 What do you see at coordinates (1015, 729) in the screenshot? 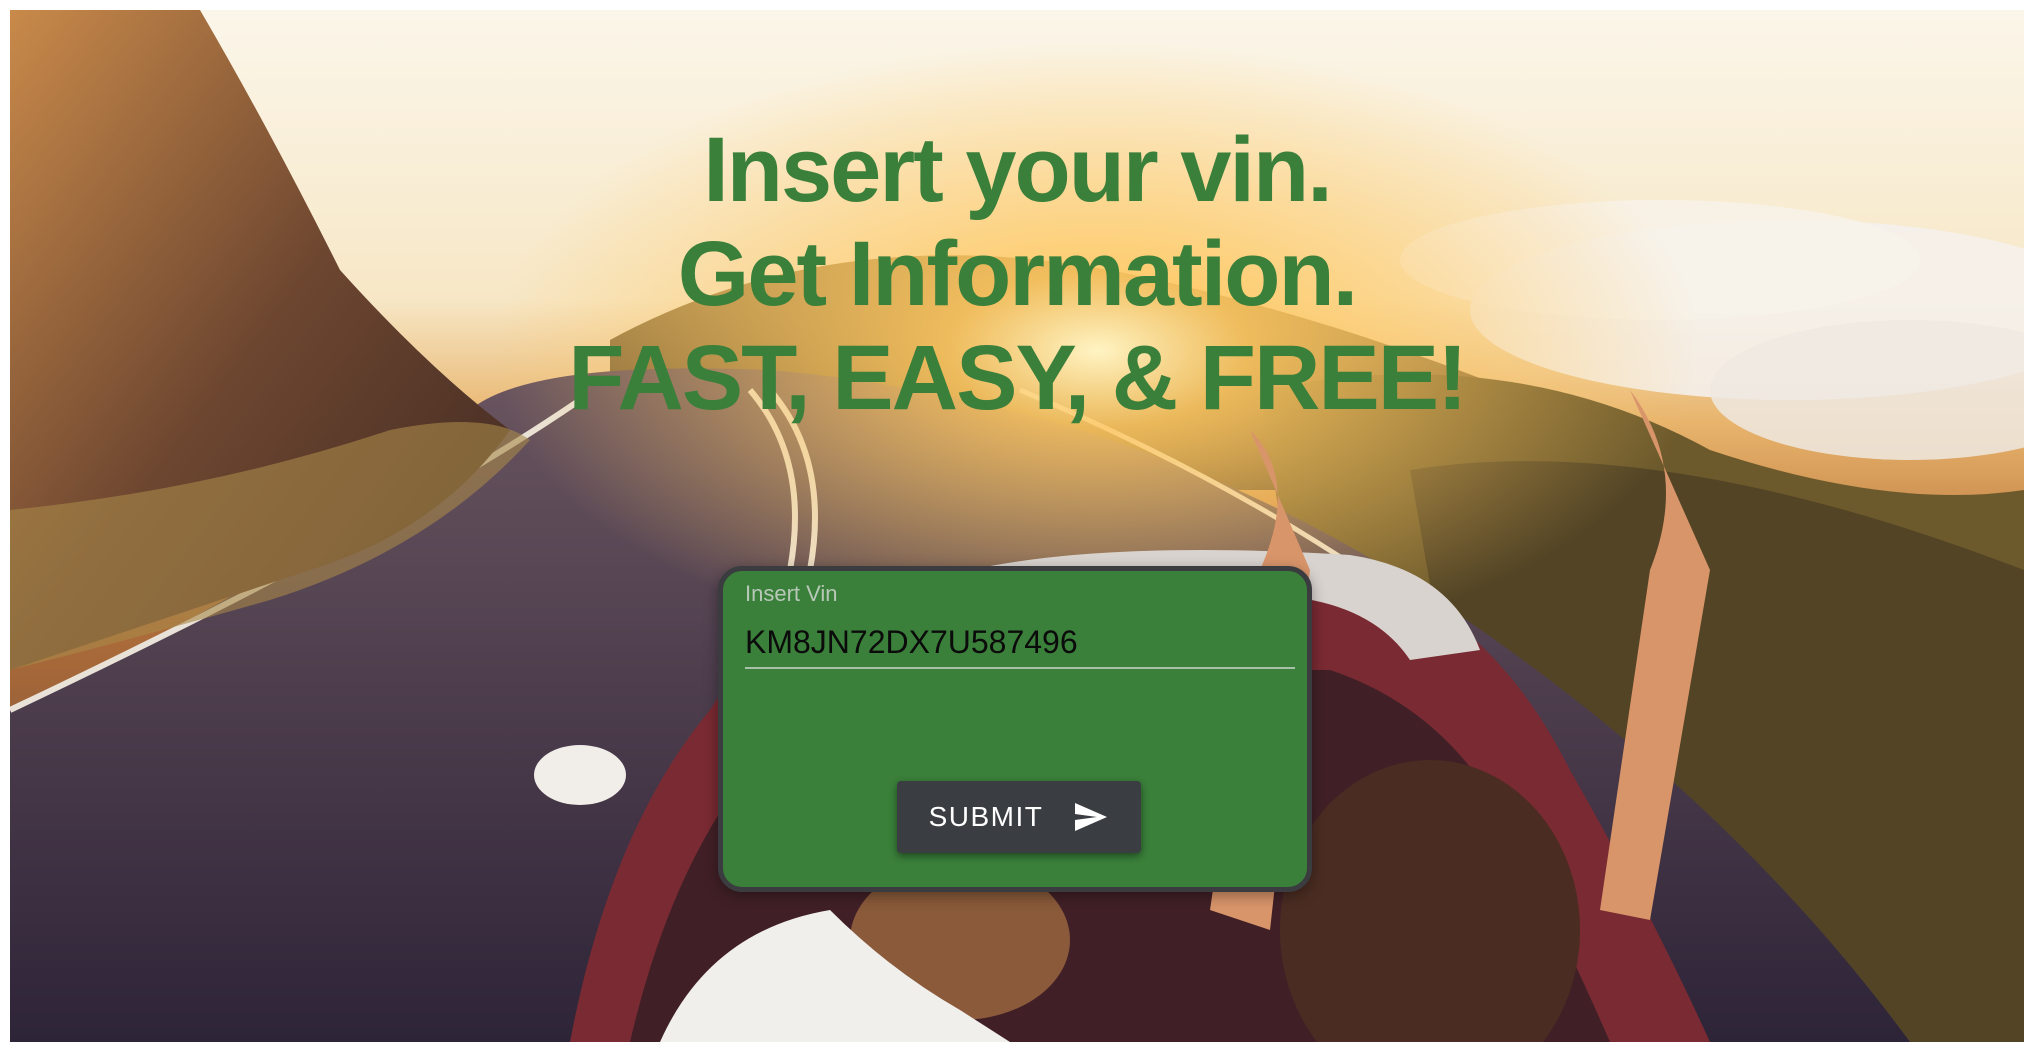
I see `vin-form-card: Insert Vin SUBMIT` at bounding box center [1015, 729].